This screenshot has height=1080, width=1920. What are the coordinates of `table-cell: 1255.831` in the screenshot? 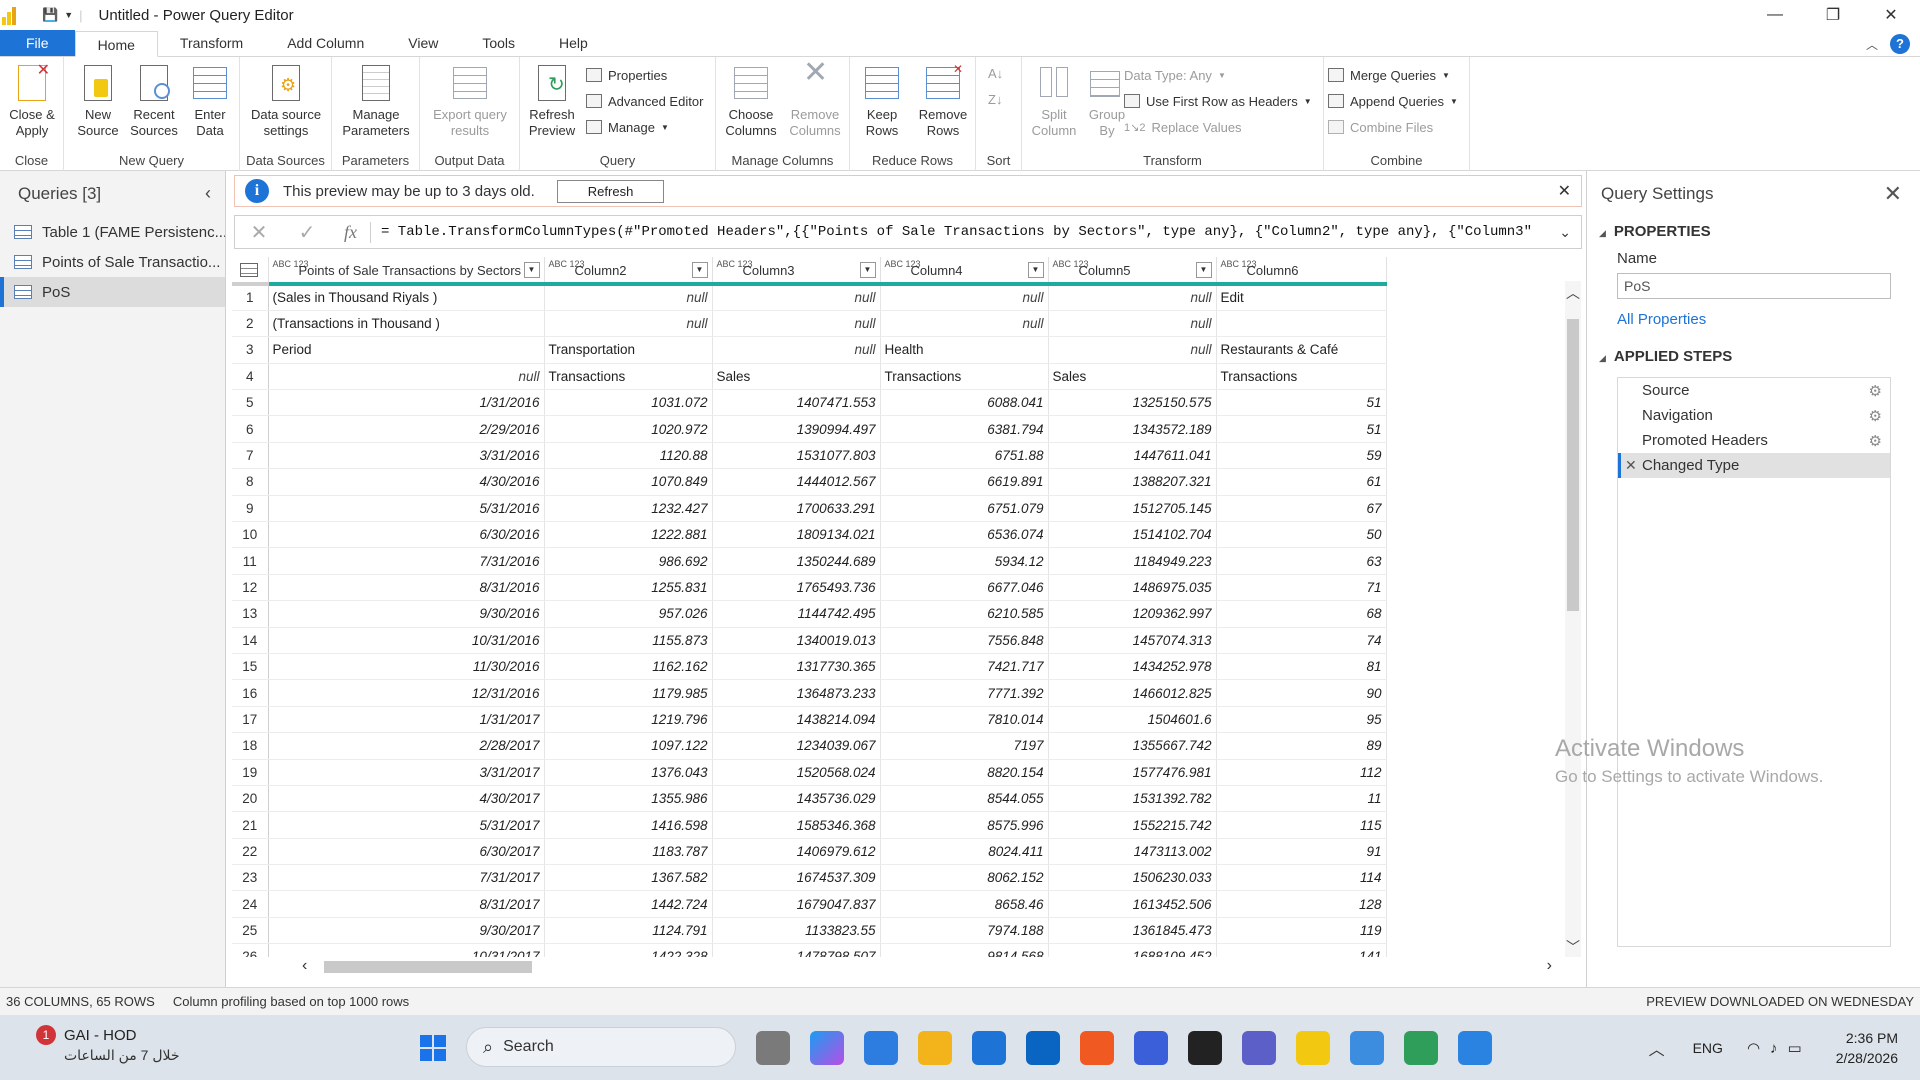 It's located at (628, 588).